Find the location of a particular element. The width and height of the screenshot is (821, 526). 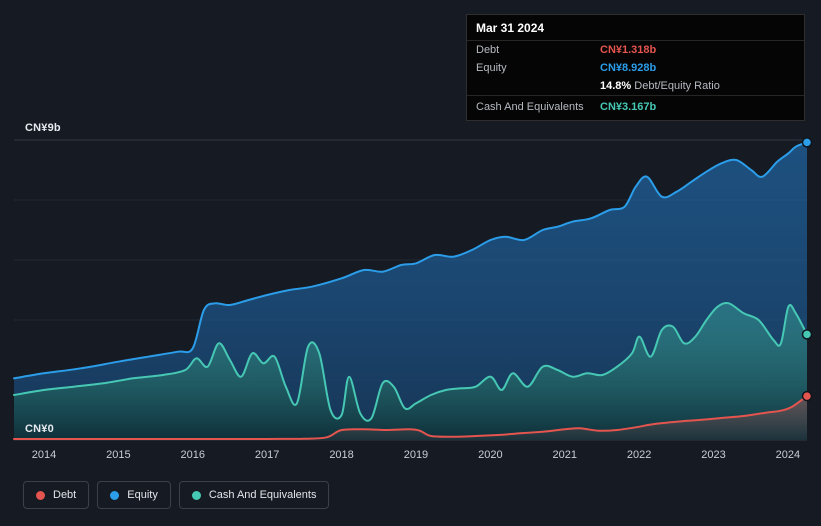

legend-item-cash-and-equivalents: Cash And Equivalents is located at coordinates (254, 495).